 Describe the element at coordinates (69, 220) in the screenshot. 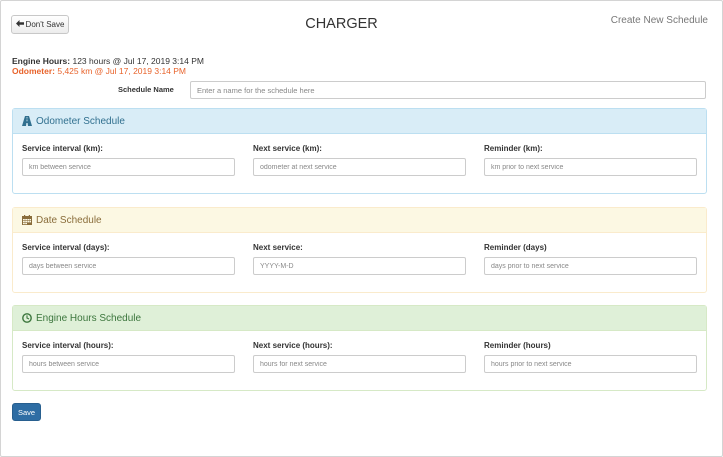

I see `date-panel-title: Date Schedule` at that location.